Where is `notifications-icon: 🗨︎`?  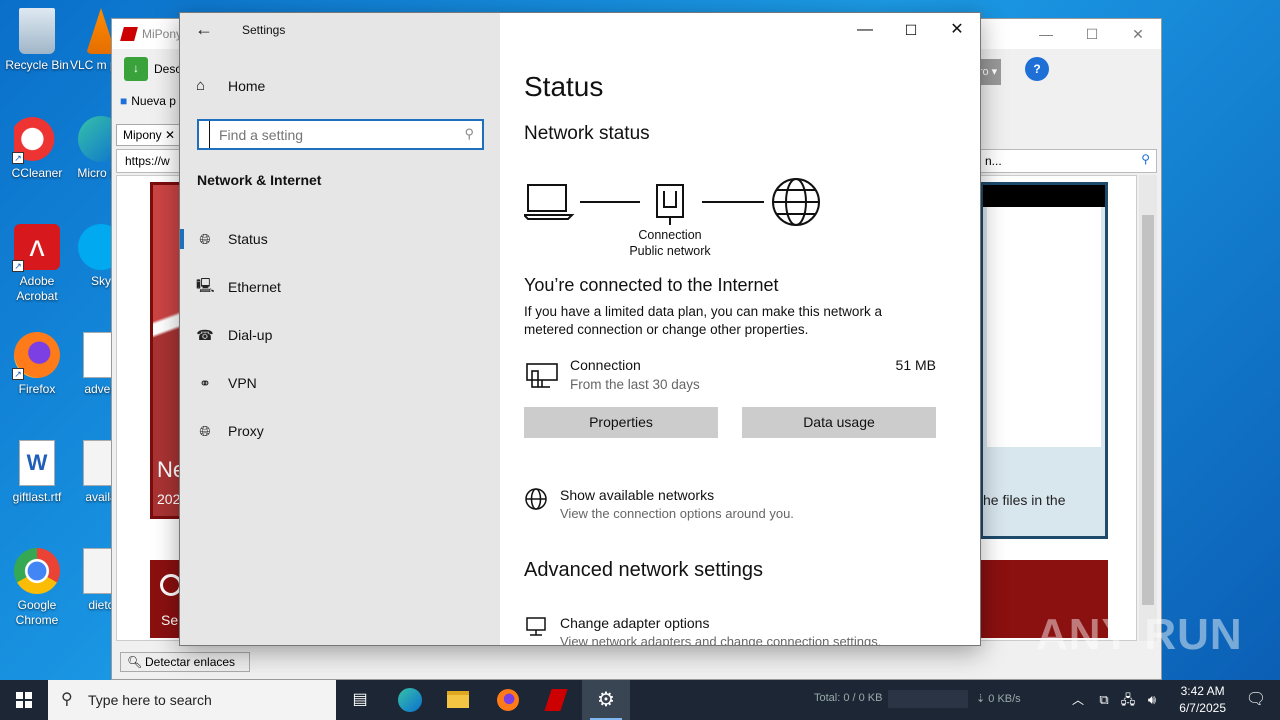
notifications-icon: 🗨︎ is located at coordinates (1256, 700).